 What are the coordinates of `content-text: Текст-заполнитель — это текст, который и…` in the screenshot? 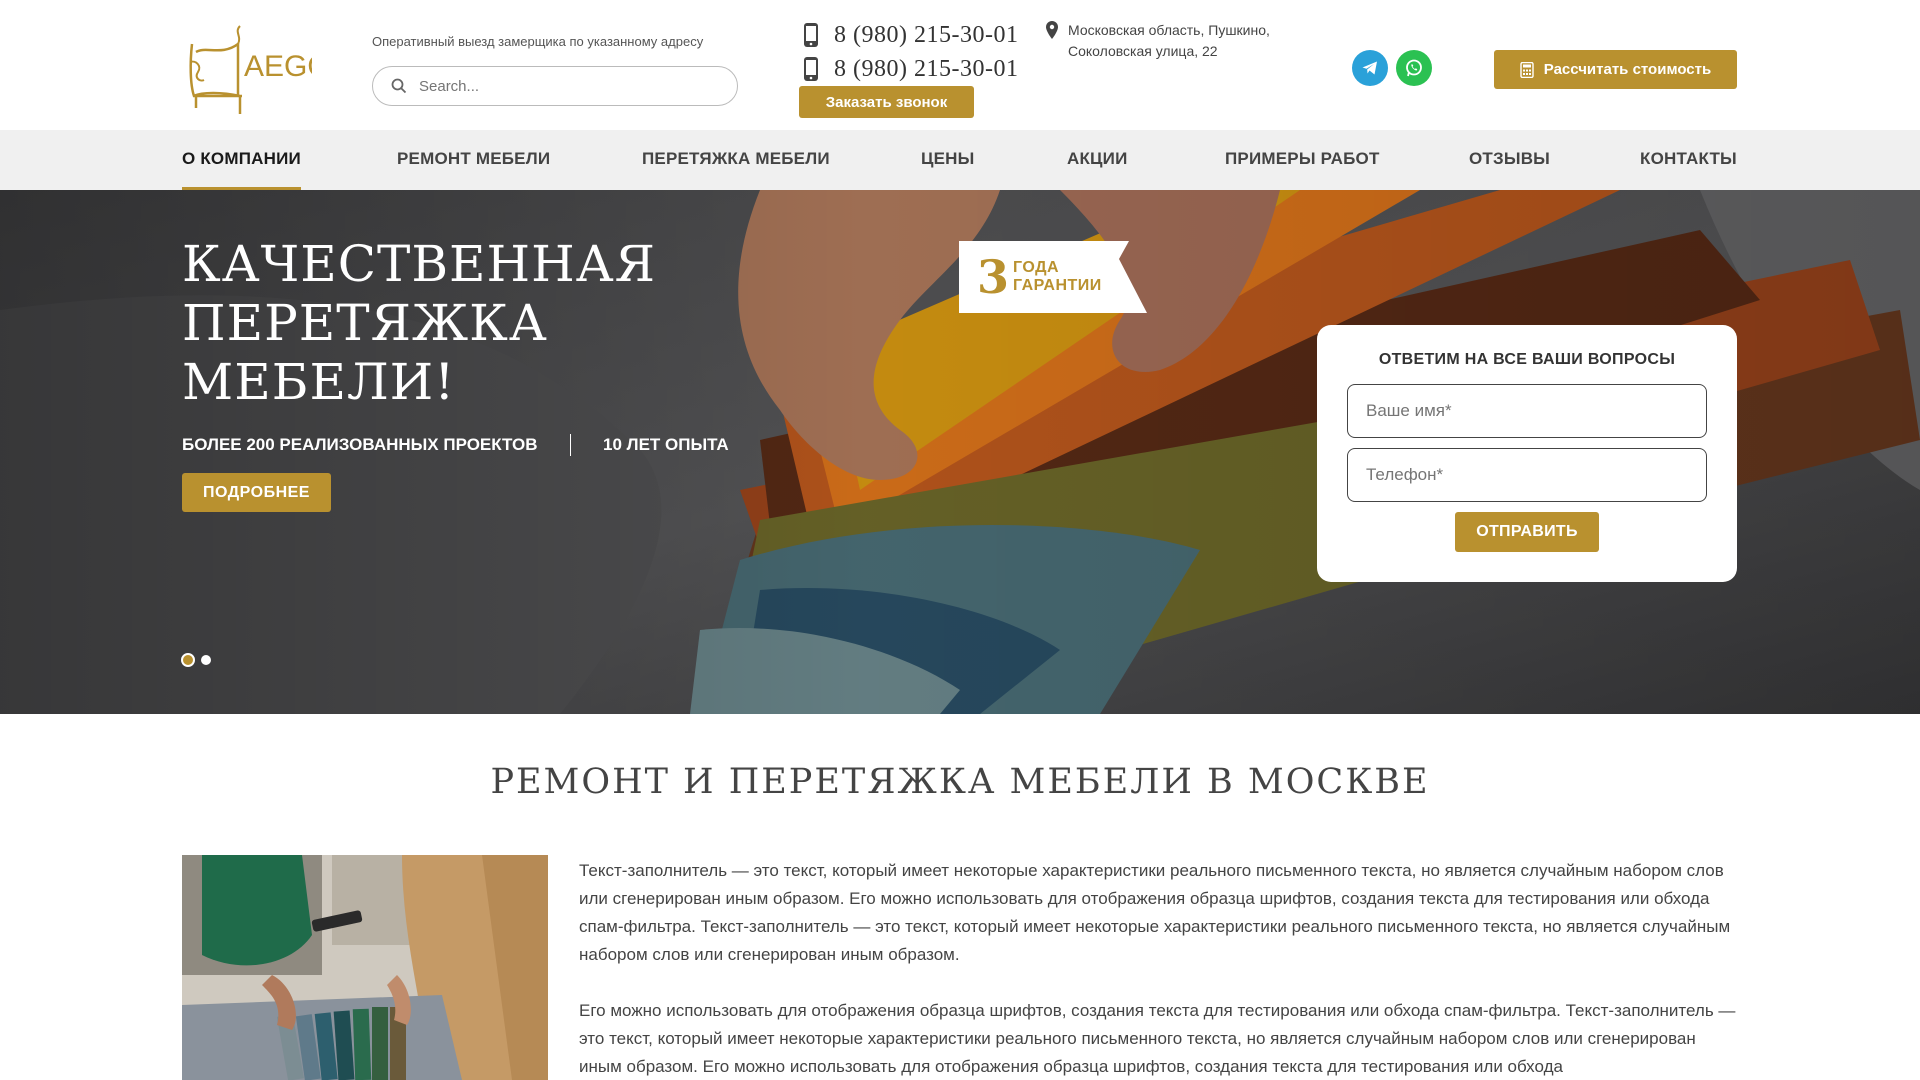 It's located at (1159, 968).